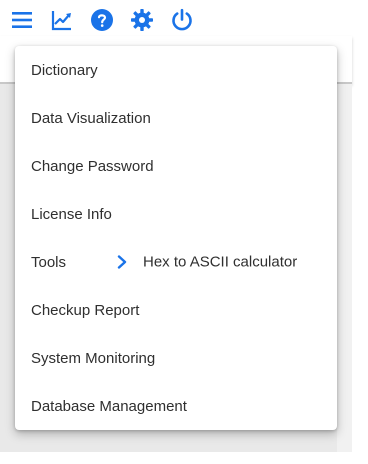 The height and width of the screenshot is (464, 368). I want to click on menu-item-label: Checkup Report, so click(85, 310).